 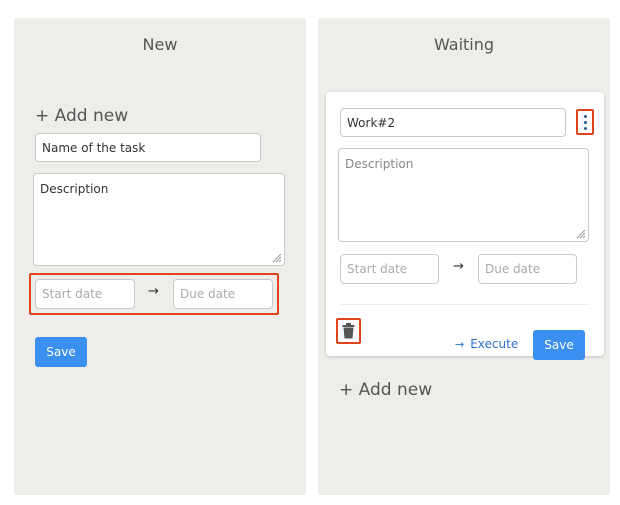 What do you see at coordinates (148, 147) in the screenshot?
I see `task-name-input: Name of the task` at bounding box center [148, 147].